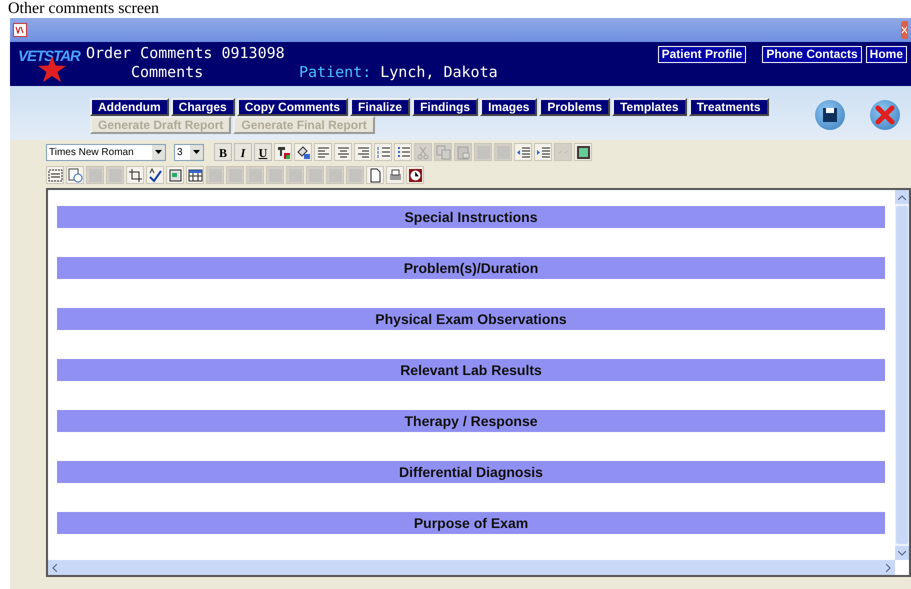 Image resolution: width=911 pixels, height=589 pixels. Describe the element at coordinates (335, 72) in the screenshot. I see `patient-label: Patient:` at that location.